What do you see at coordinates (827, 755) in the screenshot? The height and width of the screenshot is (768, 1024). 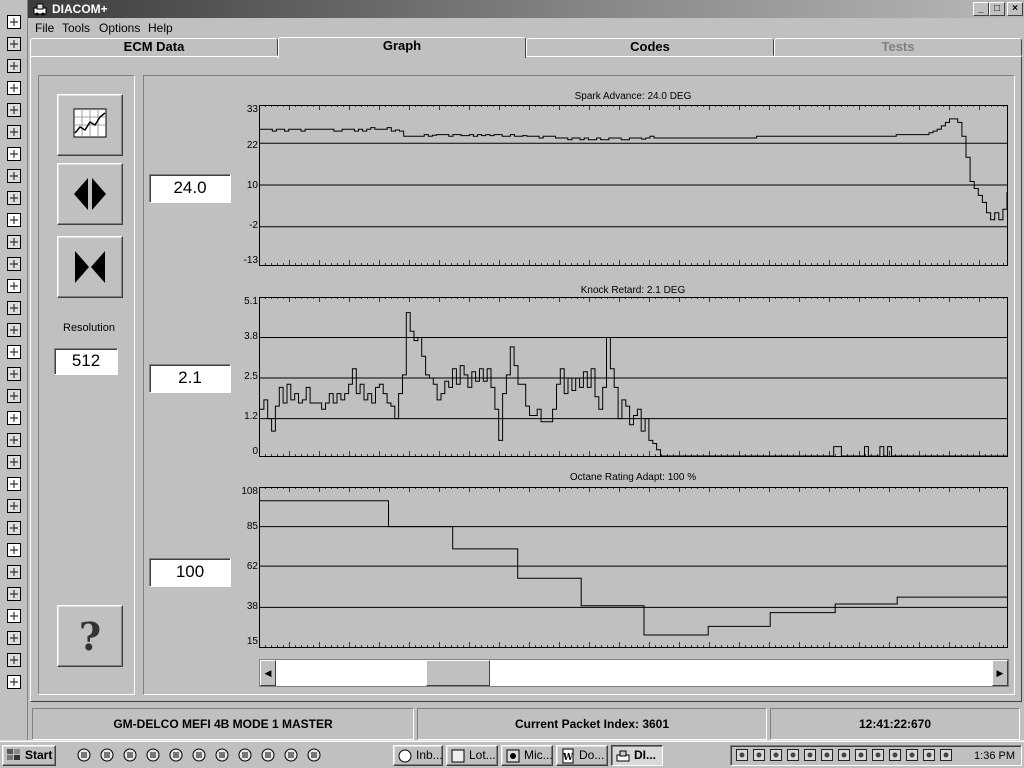 I see `flag-tray-icon` at bounding box center [827, 755].